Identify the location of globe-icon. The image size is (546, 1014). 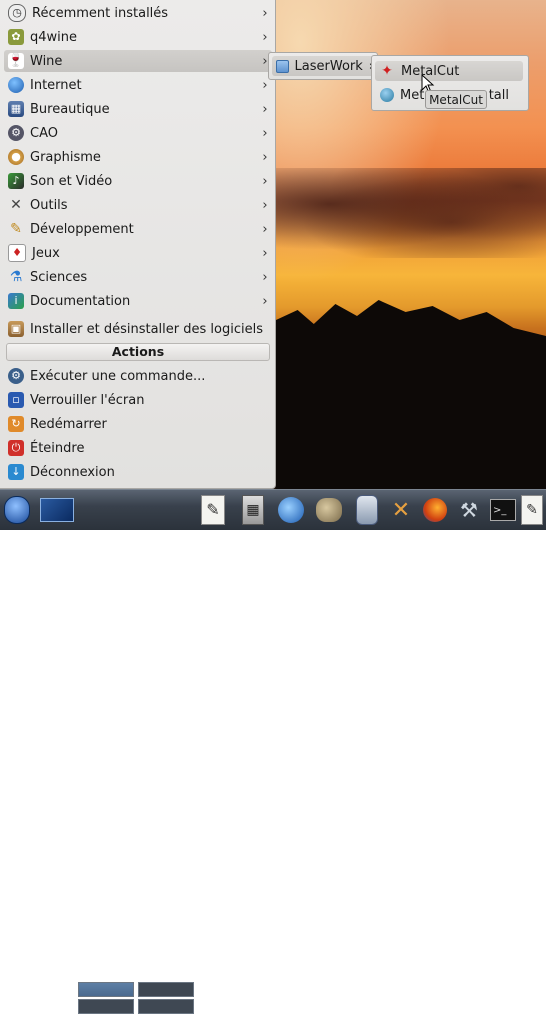
(16, 85).